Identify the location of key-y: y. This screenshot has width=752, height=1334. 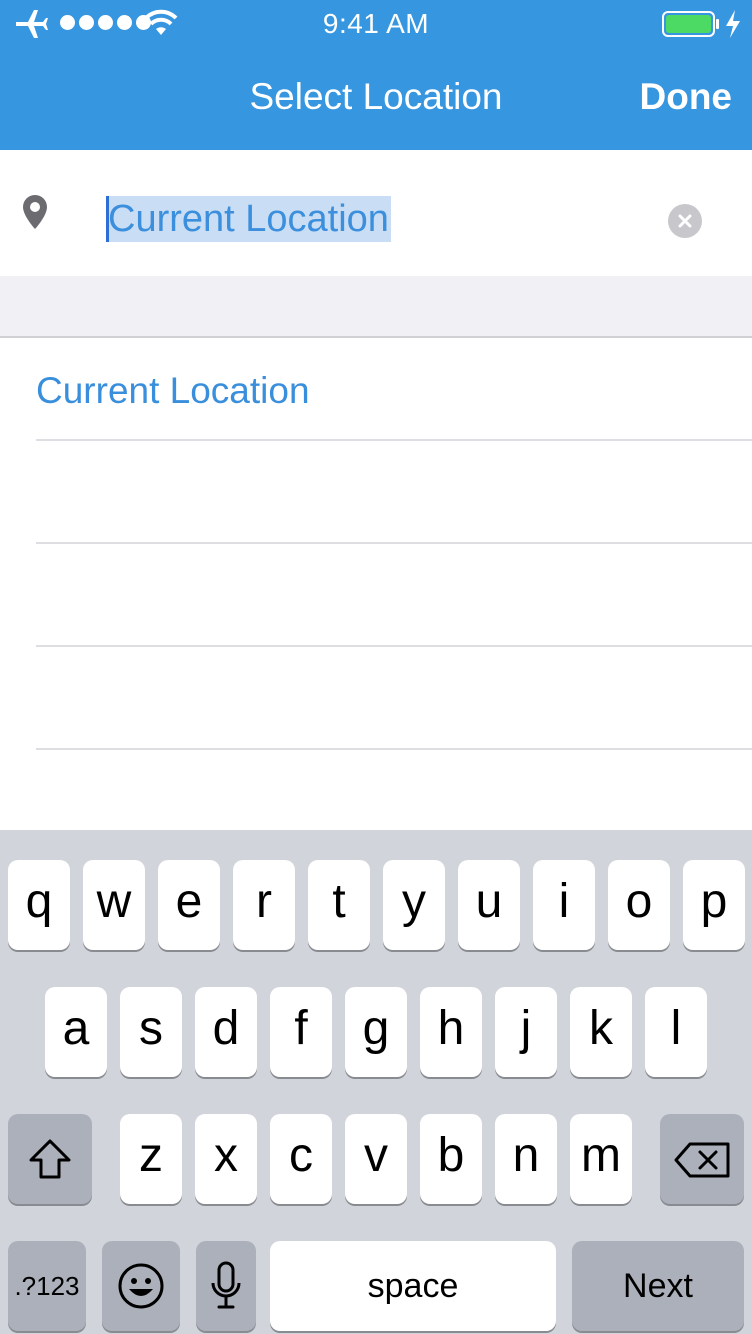
(414, 905).